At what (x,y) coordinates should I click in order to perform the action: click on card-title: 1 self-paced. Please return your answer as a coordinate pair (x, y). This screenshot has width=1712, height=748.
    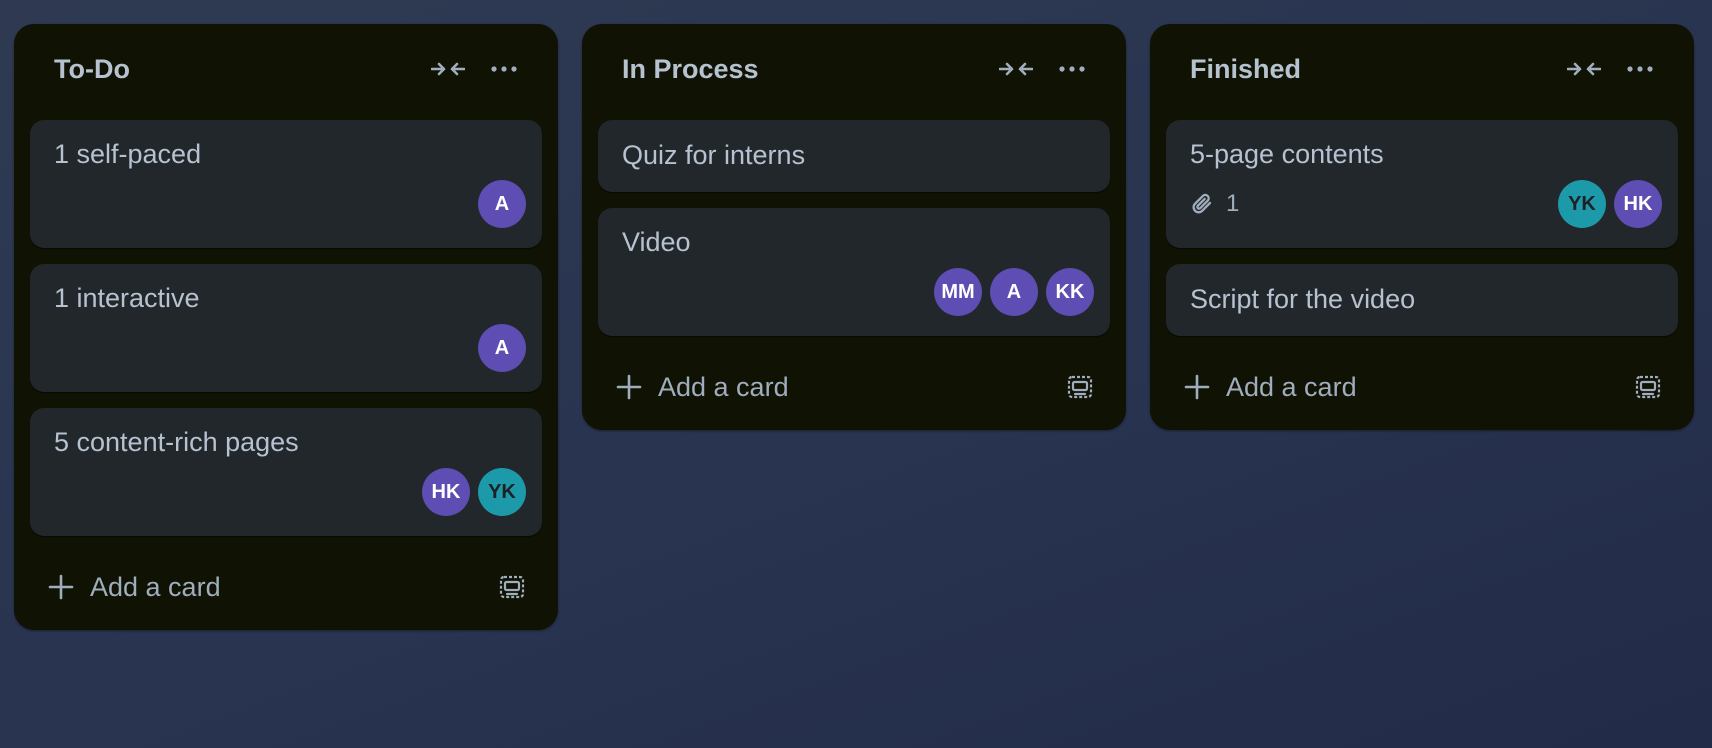
    Looking at the image, I should click on (128, 154).